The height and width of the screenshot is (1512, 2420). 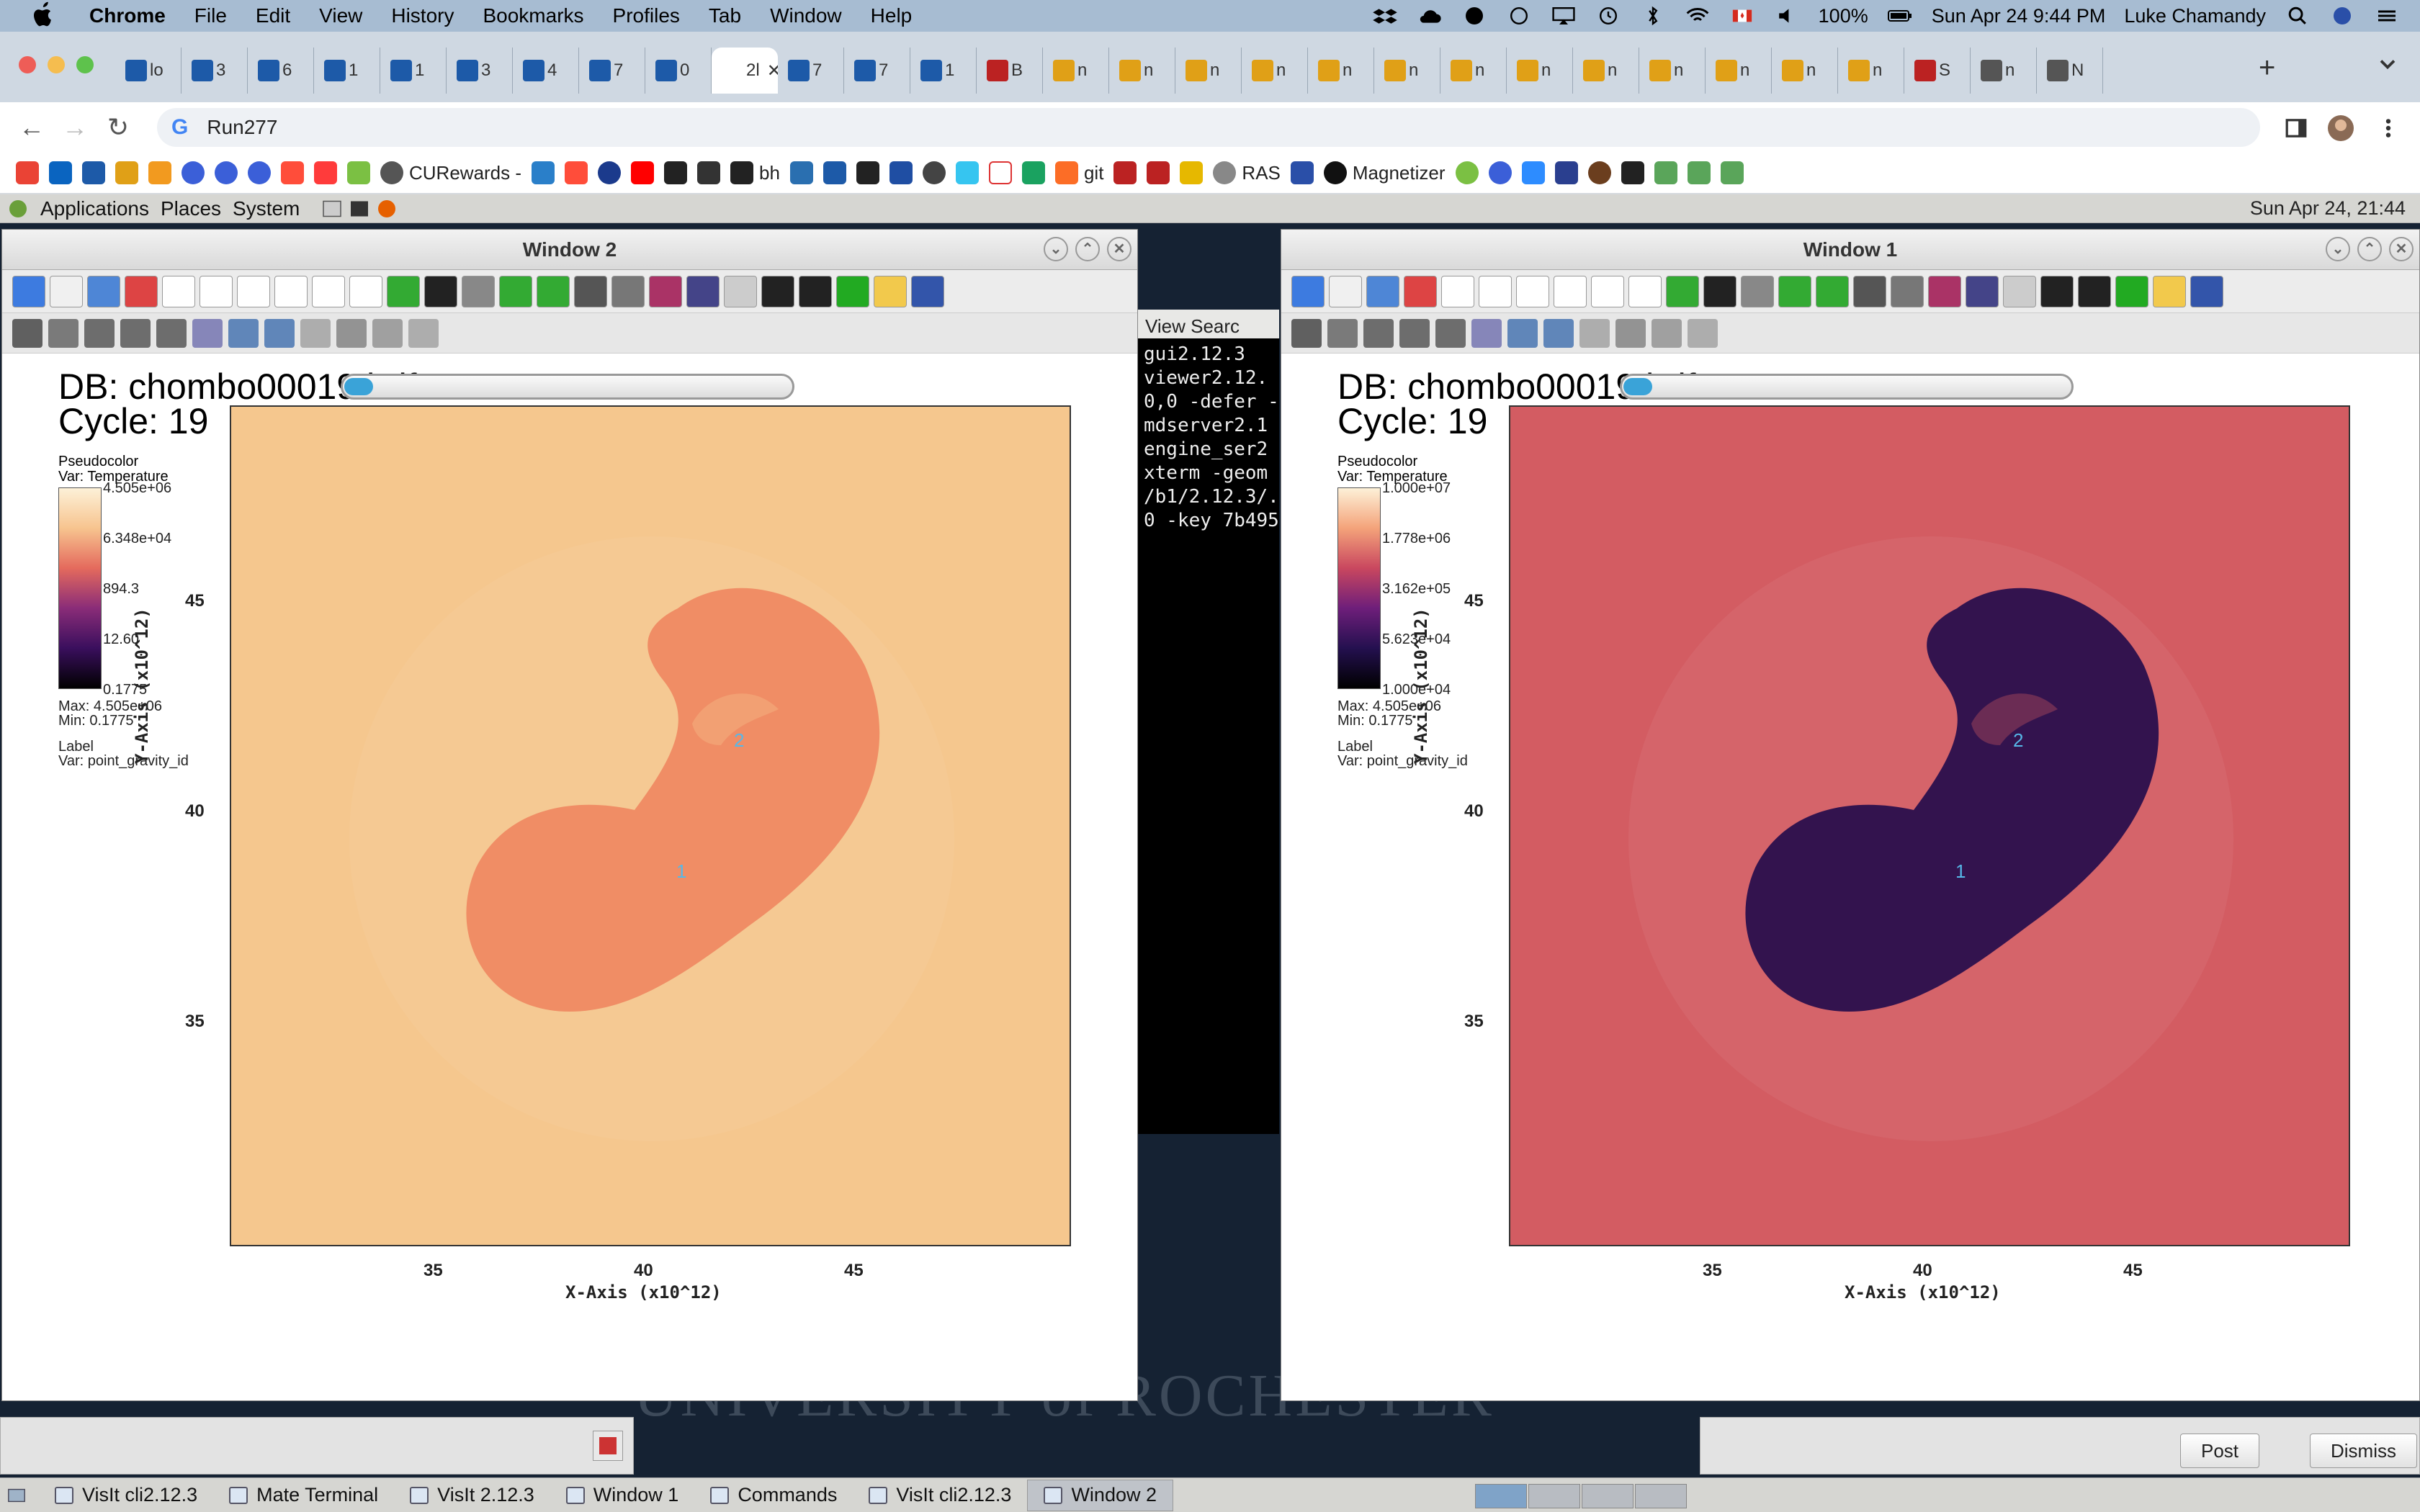 I want to click on firefox-icon, so click(x=387, y=209).